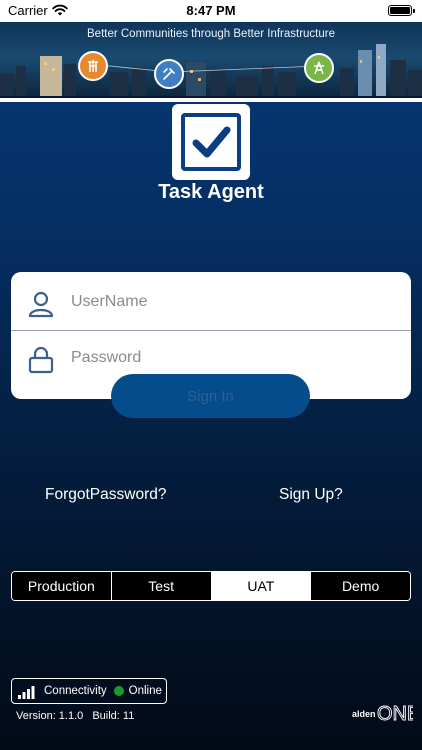 This screenshot has width=422, height=750. Describe the element at coordinates (231, 358) in the screenshot. I see `password-input` at that location.